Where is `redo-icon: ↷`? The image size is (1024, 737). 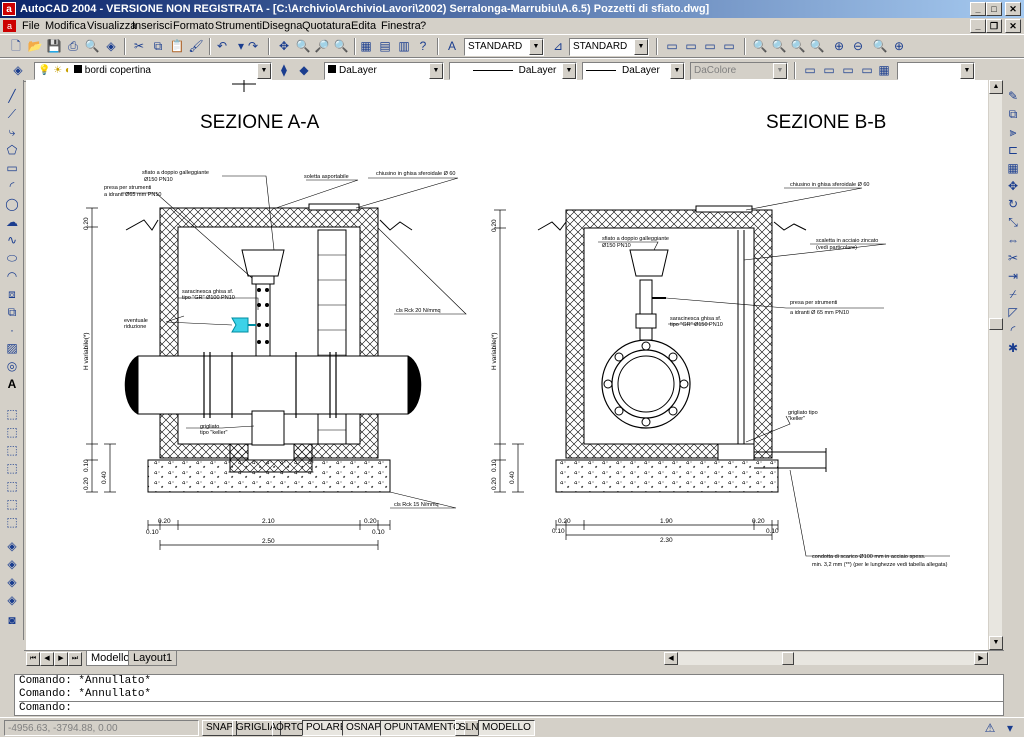 redo-icon: ↷ is located at coordinates (253, 46).